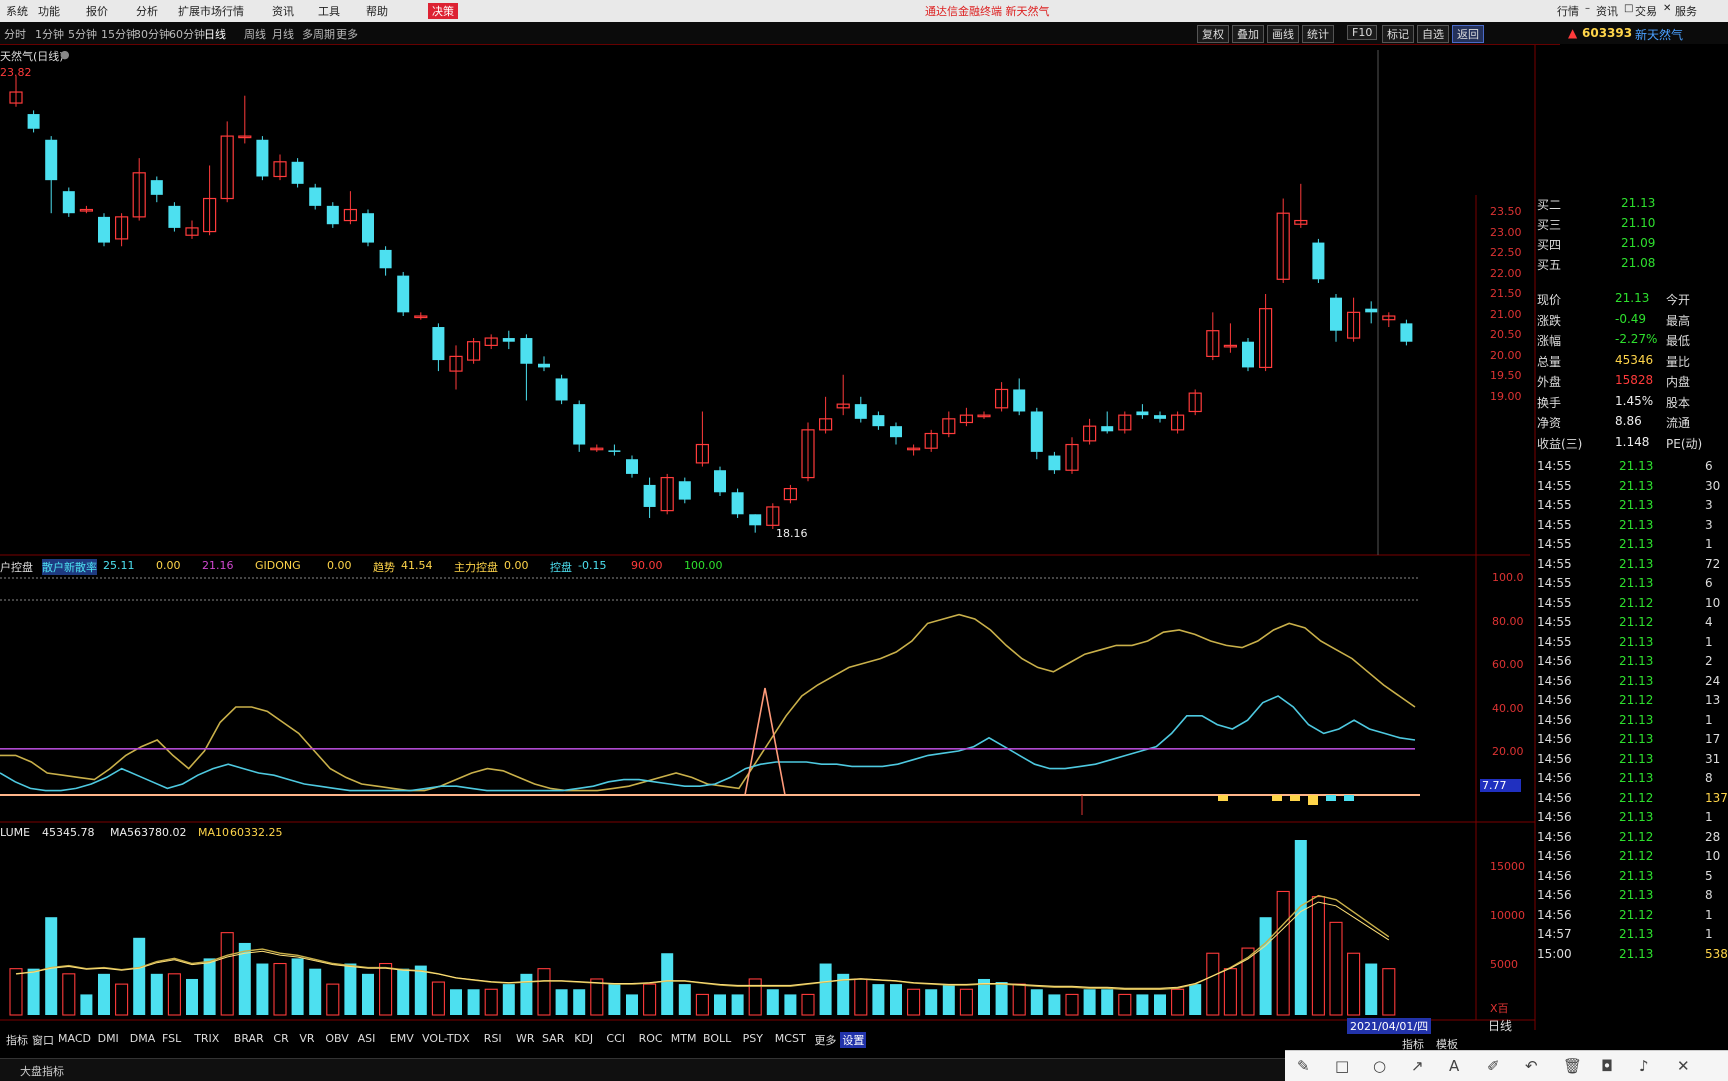  I want to click on indicator-tab-4: DMA, so click(143, 1038).